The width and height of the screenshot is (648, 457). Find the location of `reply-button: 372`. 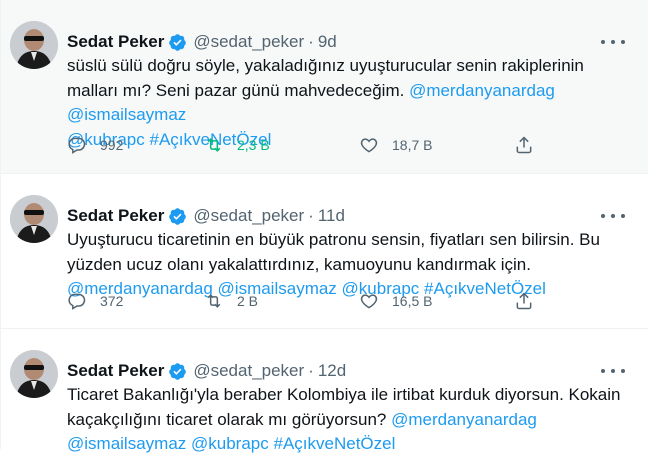

reply-button: 372 is located at coordinates (95, 301).